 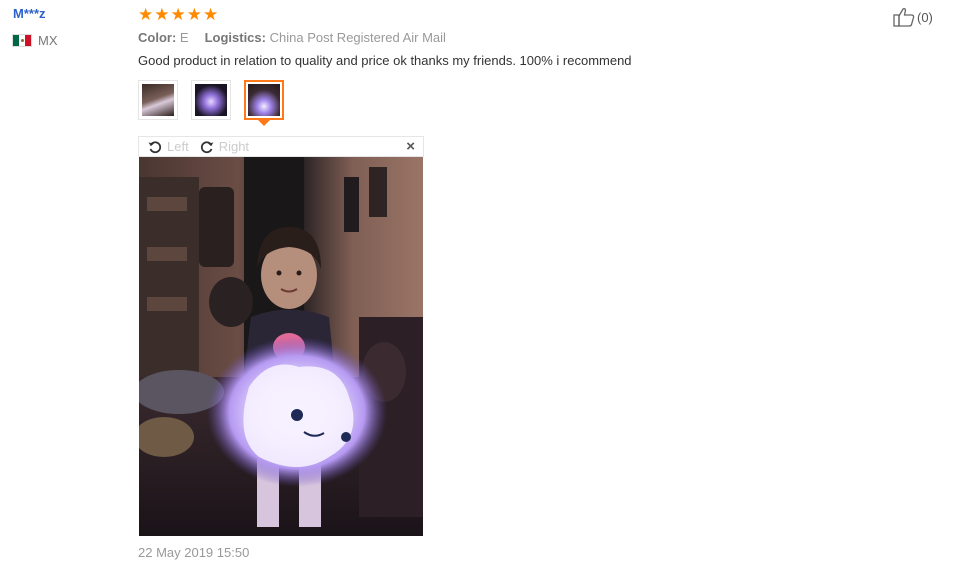 I want to click on photo-thumbnails, so click(x=211, y=103).